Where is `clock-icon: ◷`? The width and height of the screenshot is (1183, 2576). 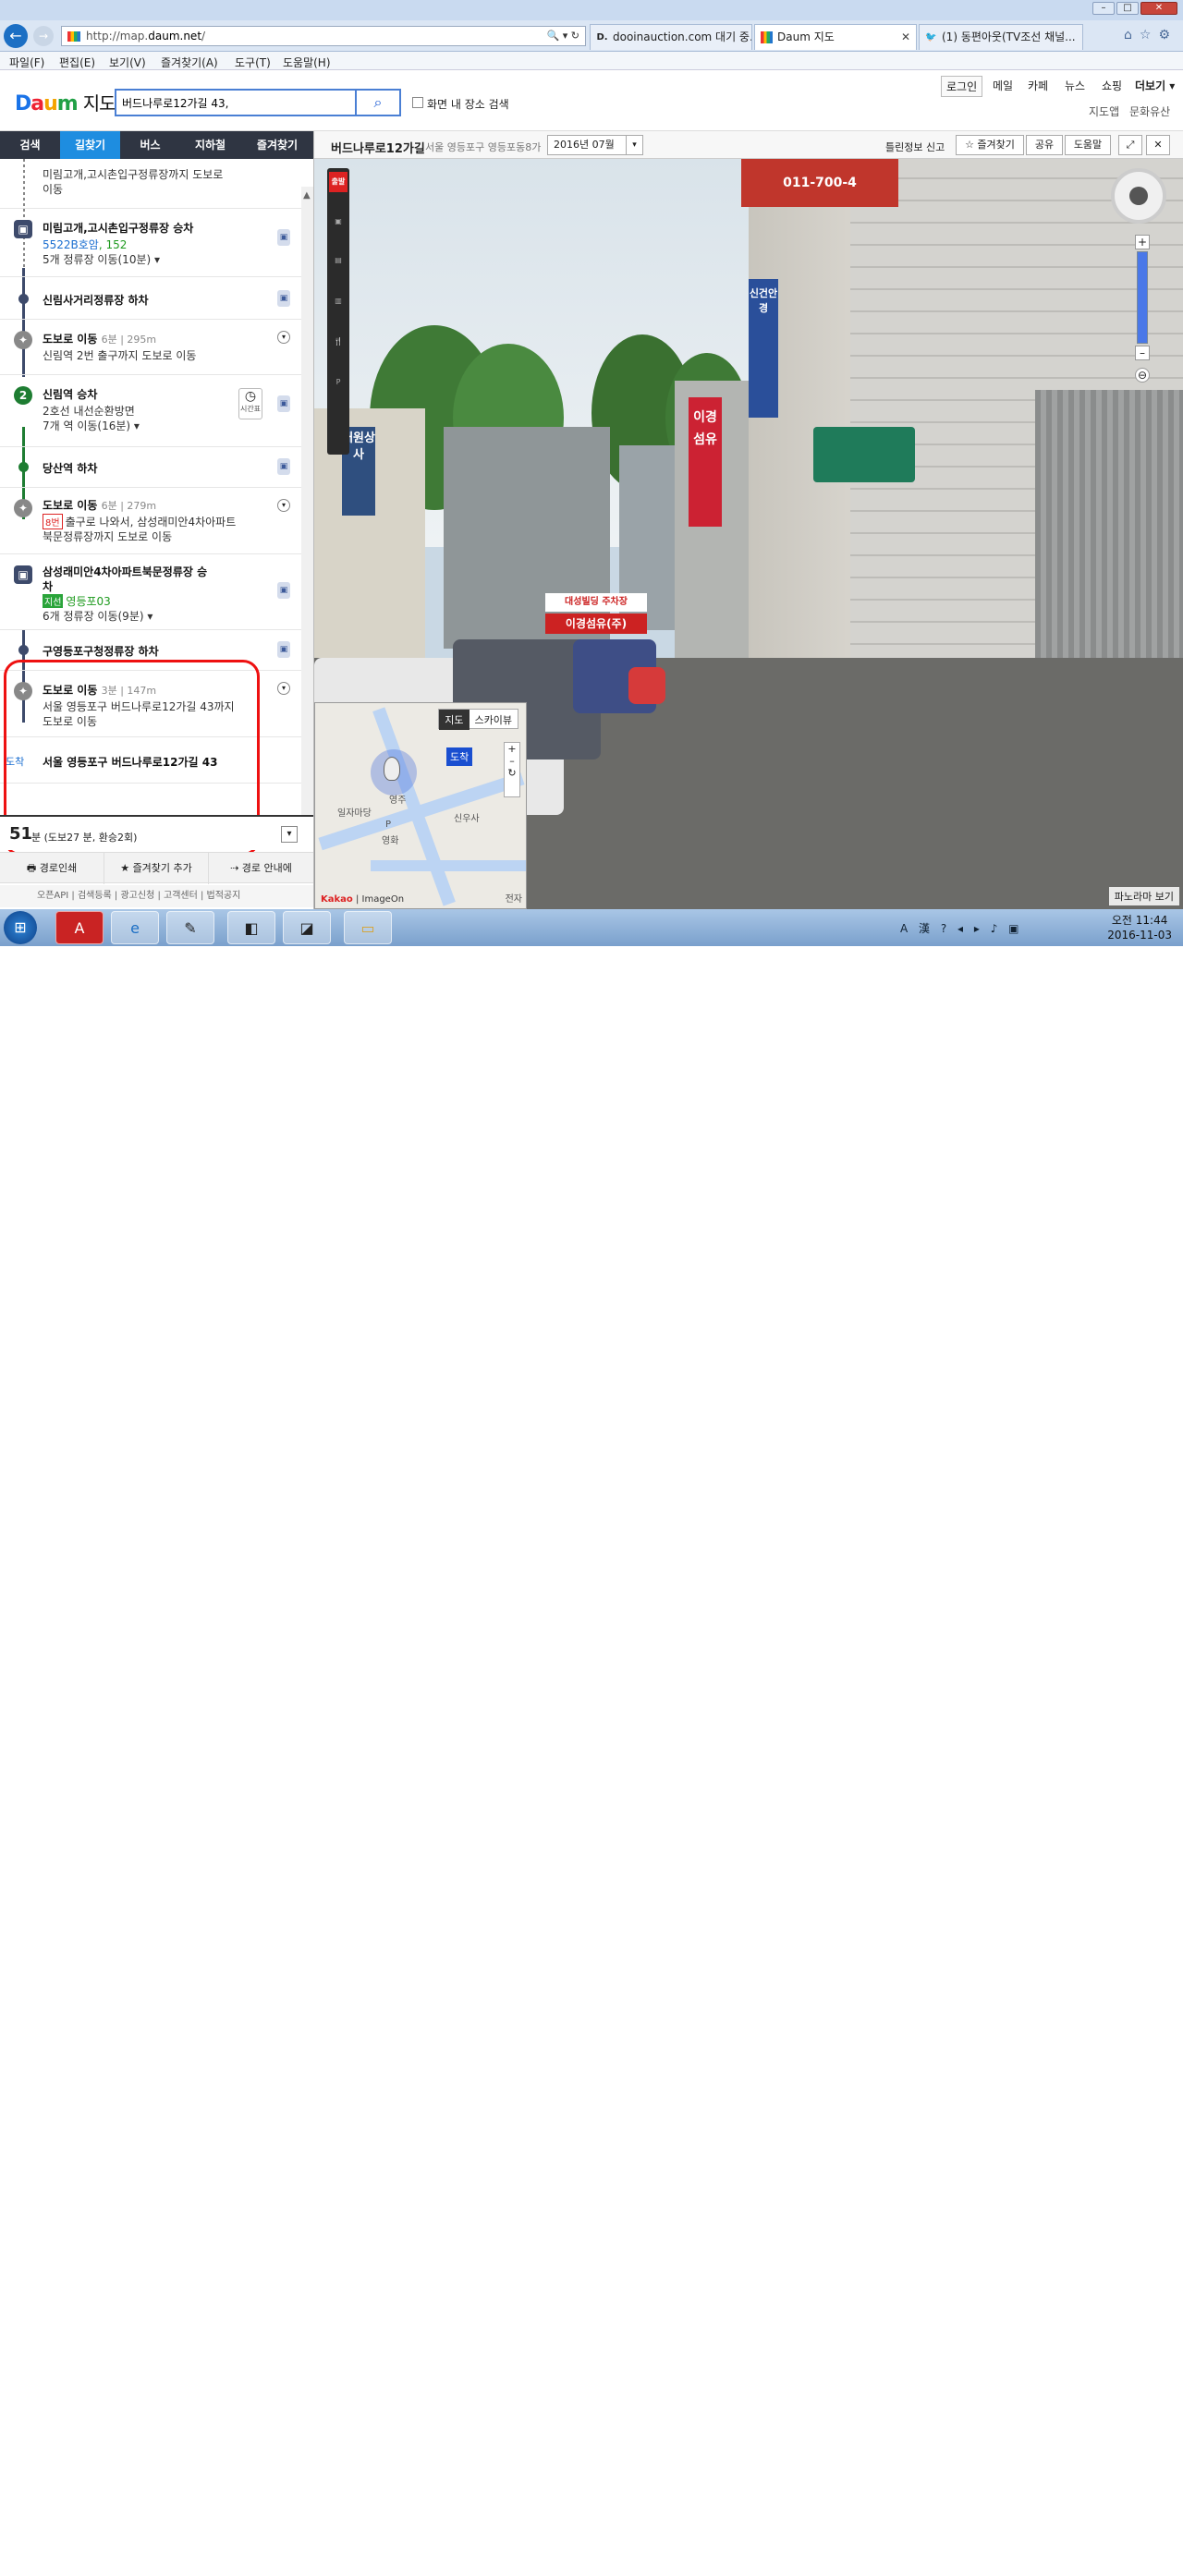 clock-icon: ◷ is located at coordinates (250, 396).